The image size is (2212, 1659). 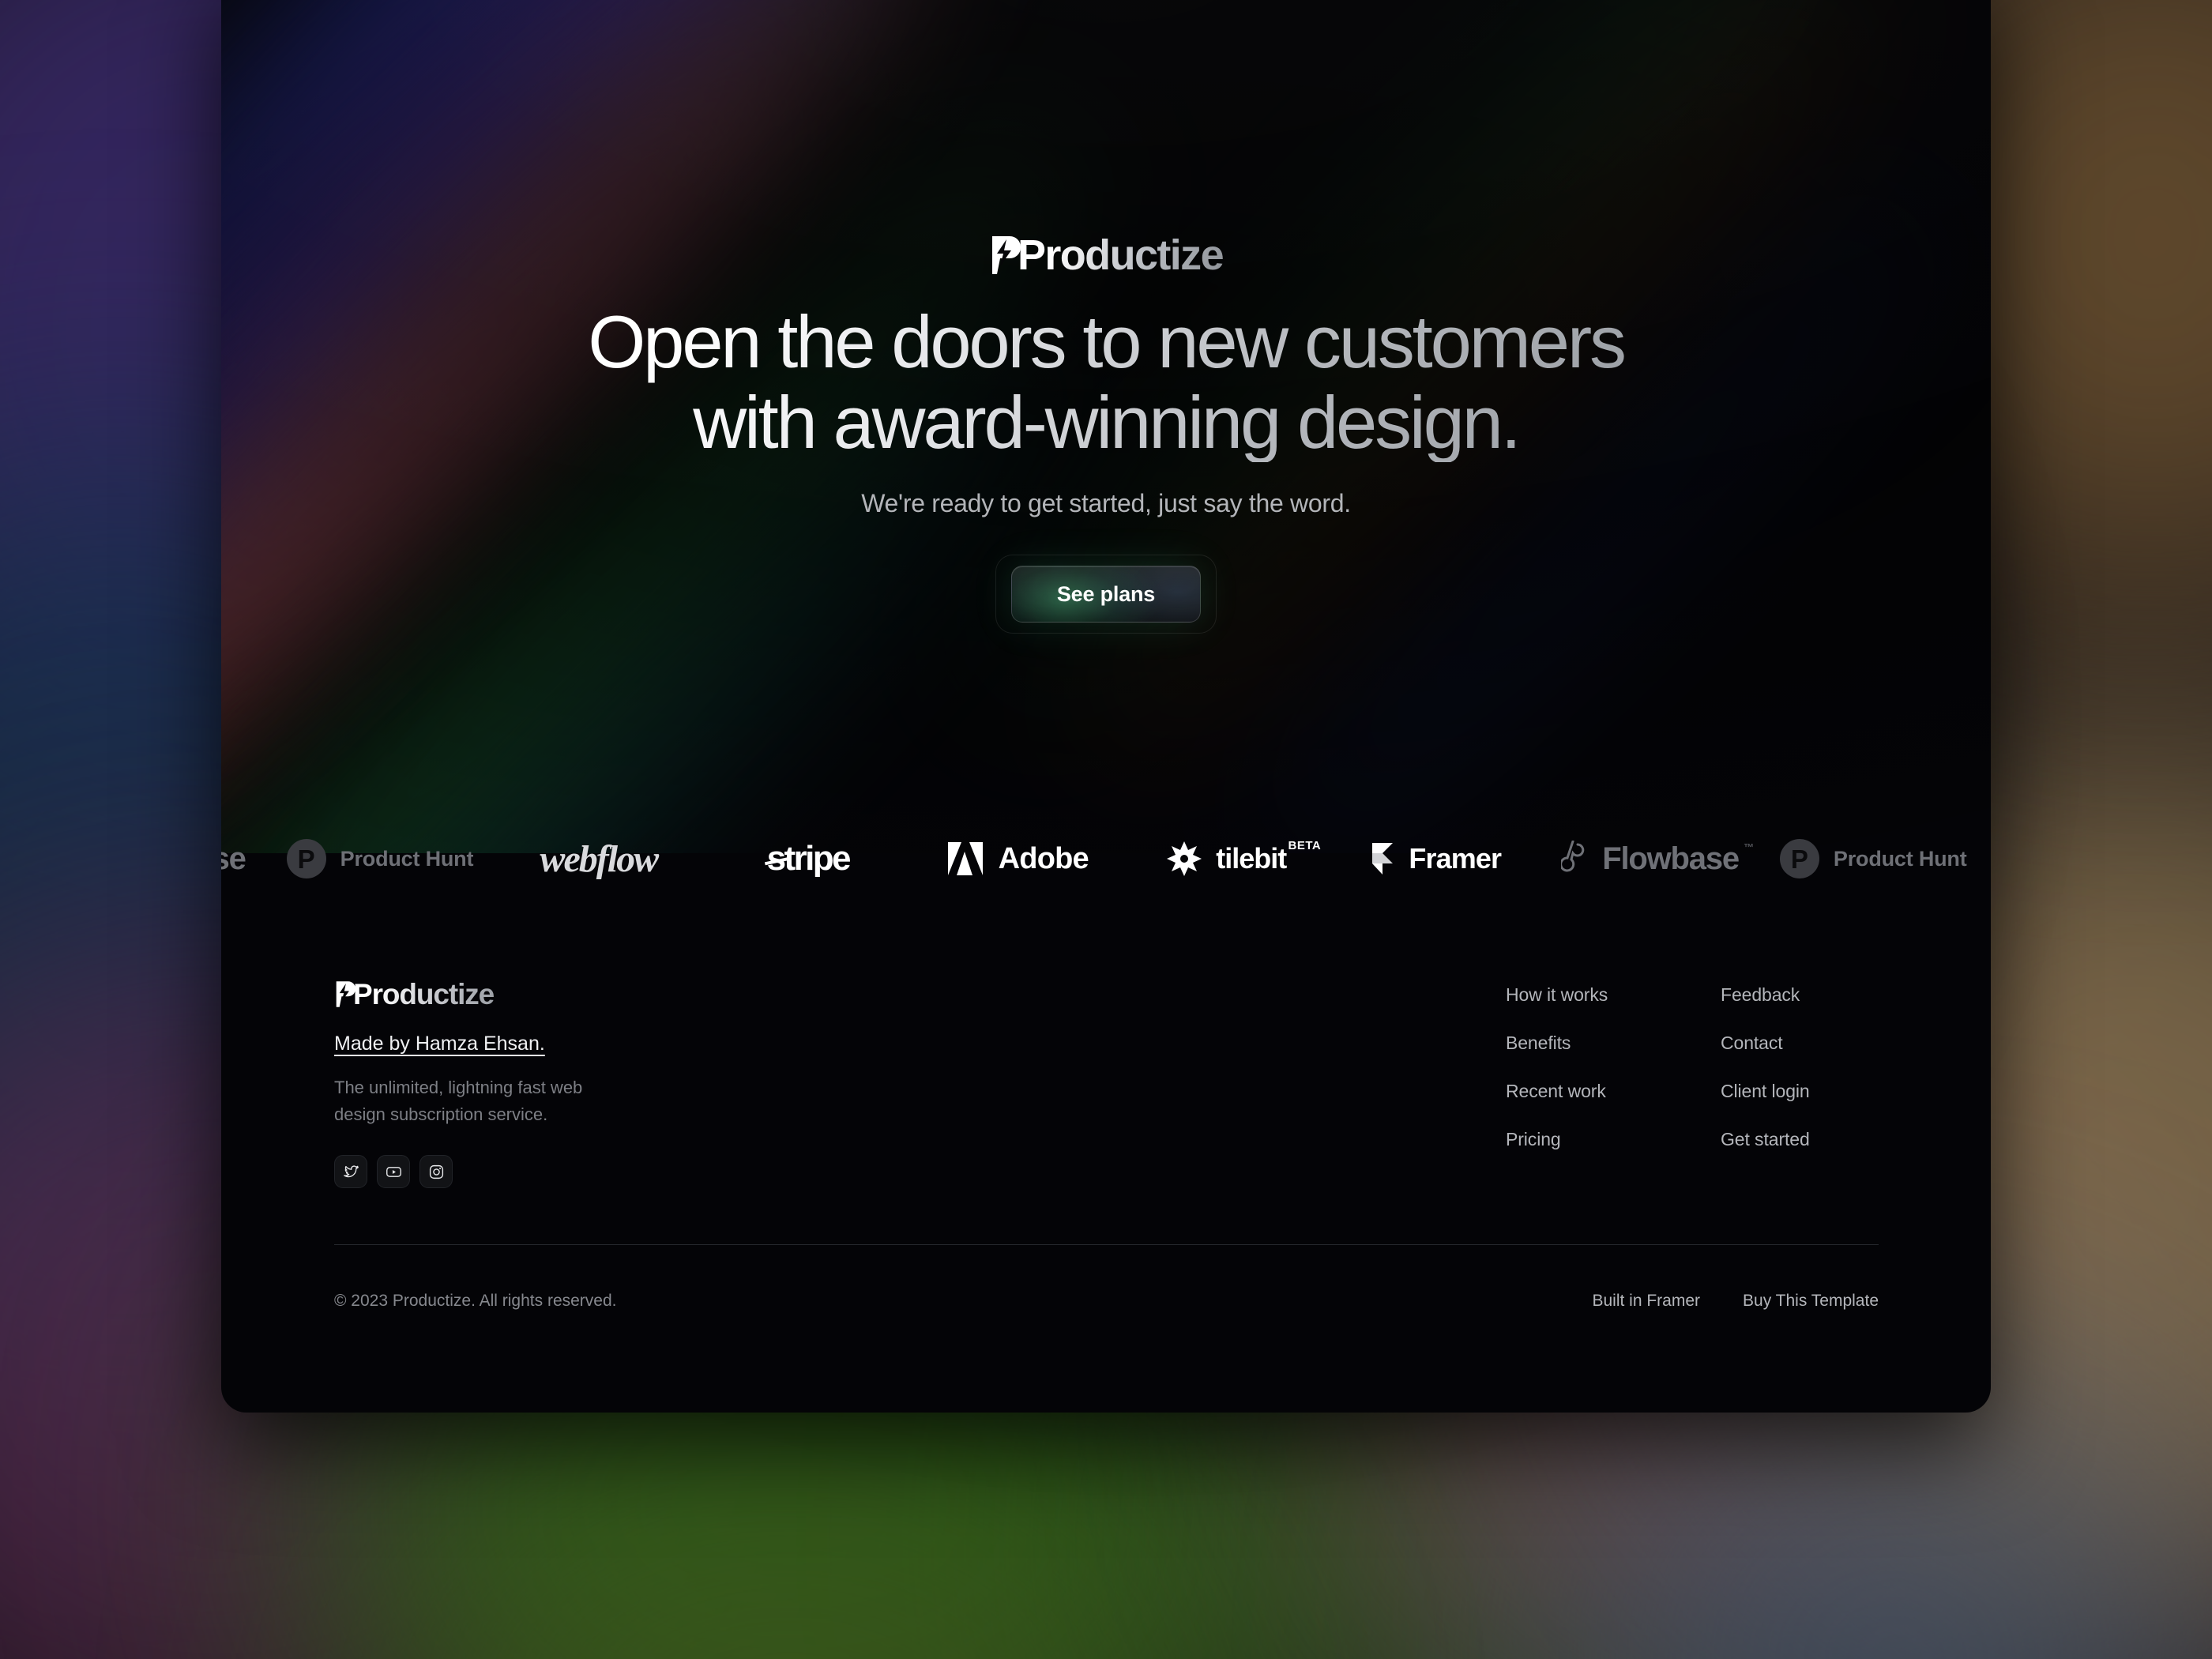 I want to click on logo-label-stripe: stripe, so click(x=809, y=859).